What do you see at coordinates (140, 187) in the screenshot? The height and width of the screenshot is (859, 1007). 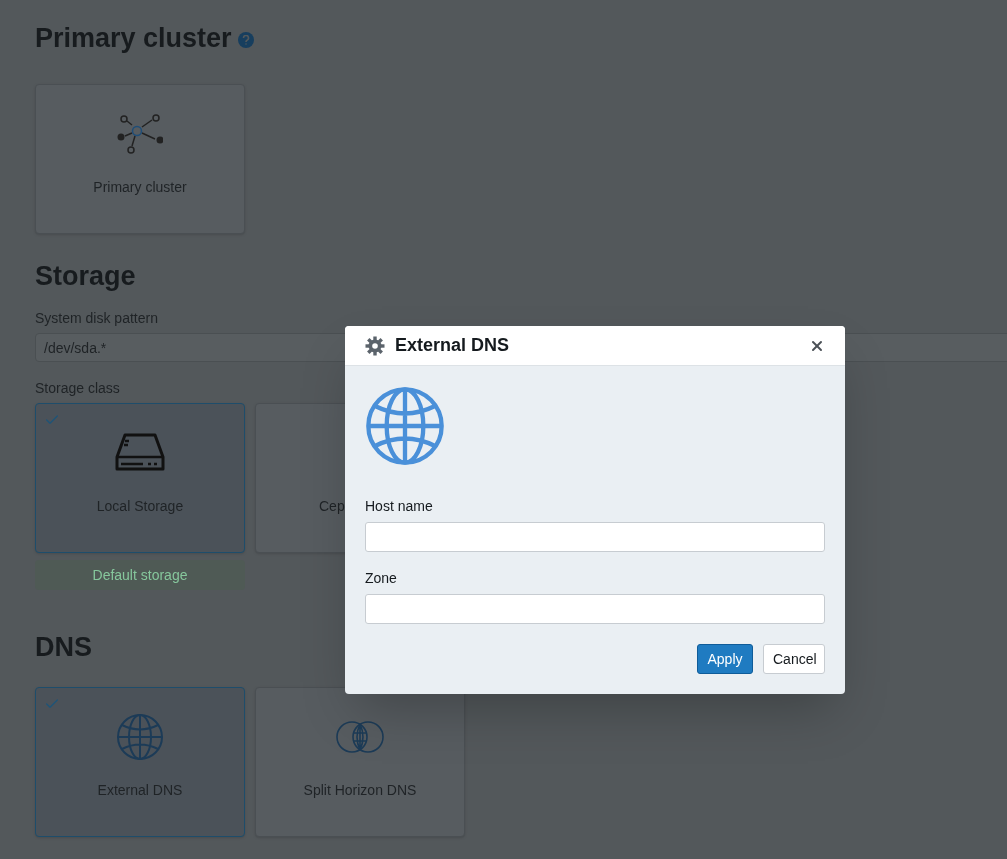 I see `card-label: Primary cluster` at bounding box center [140, 187].